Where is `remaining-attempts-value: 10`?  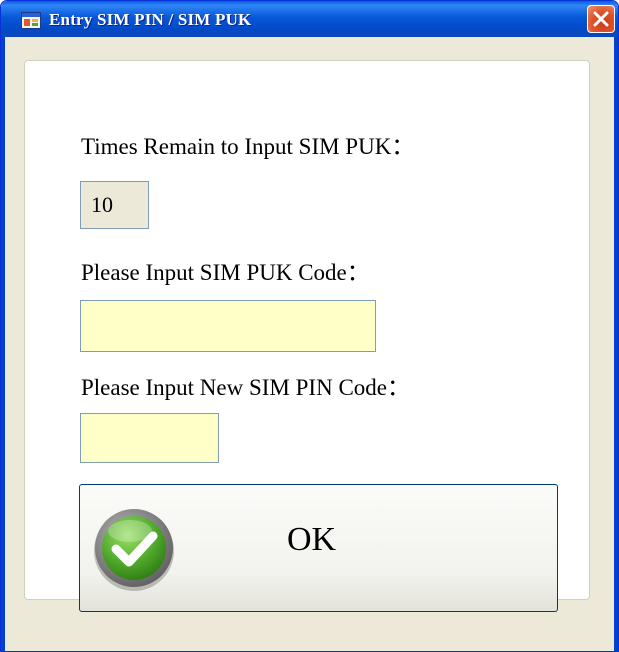
remaining-attempts-value: 10 is located at coordinates (114, 205).